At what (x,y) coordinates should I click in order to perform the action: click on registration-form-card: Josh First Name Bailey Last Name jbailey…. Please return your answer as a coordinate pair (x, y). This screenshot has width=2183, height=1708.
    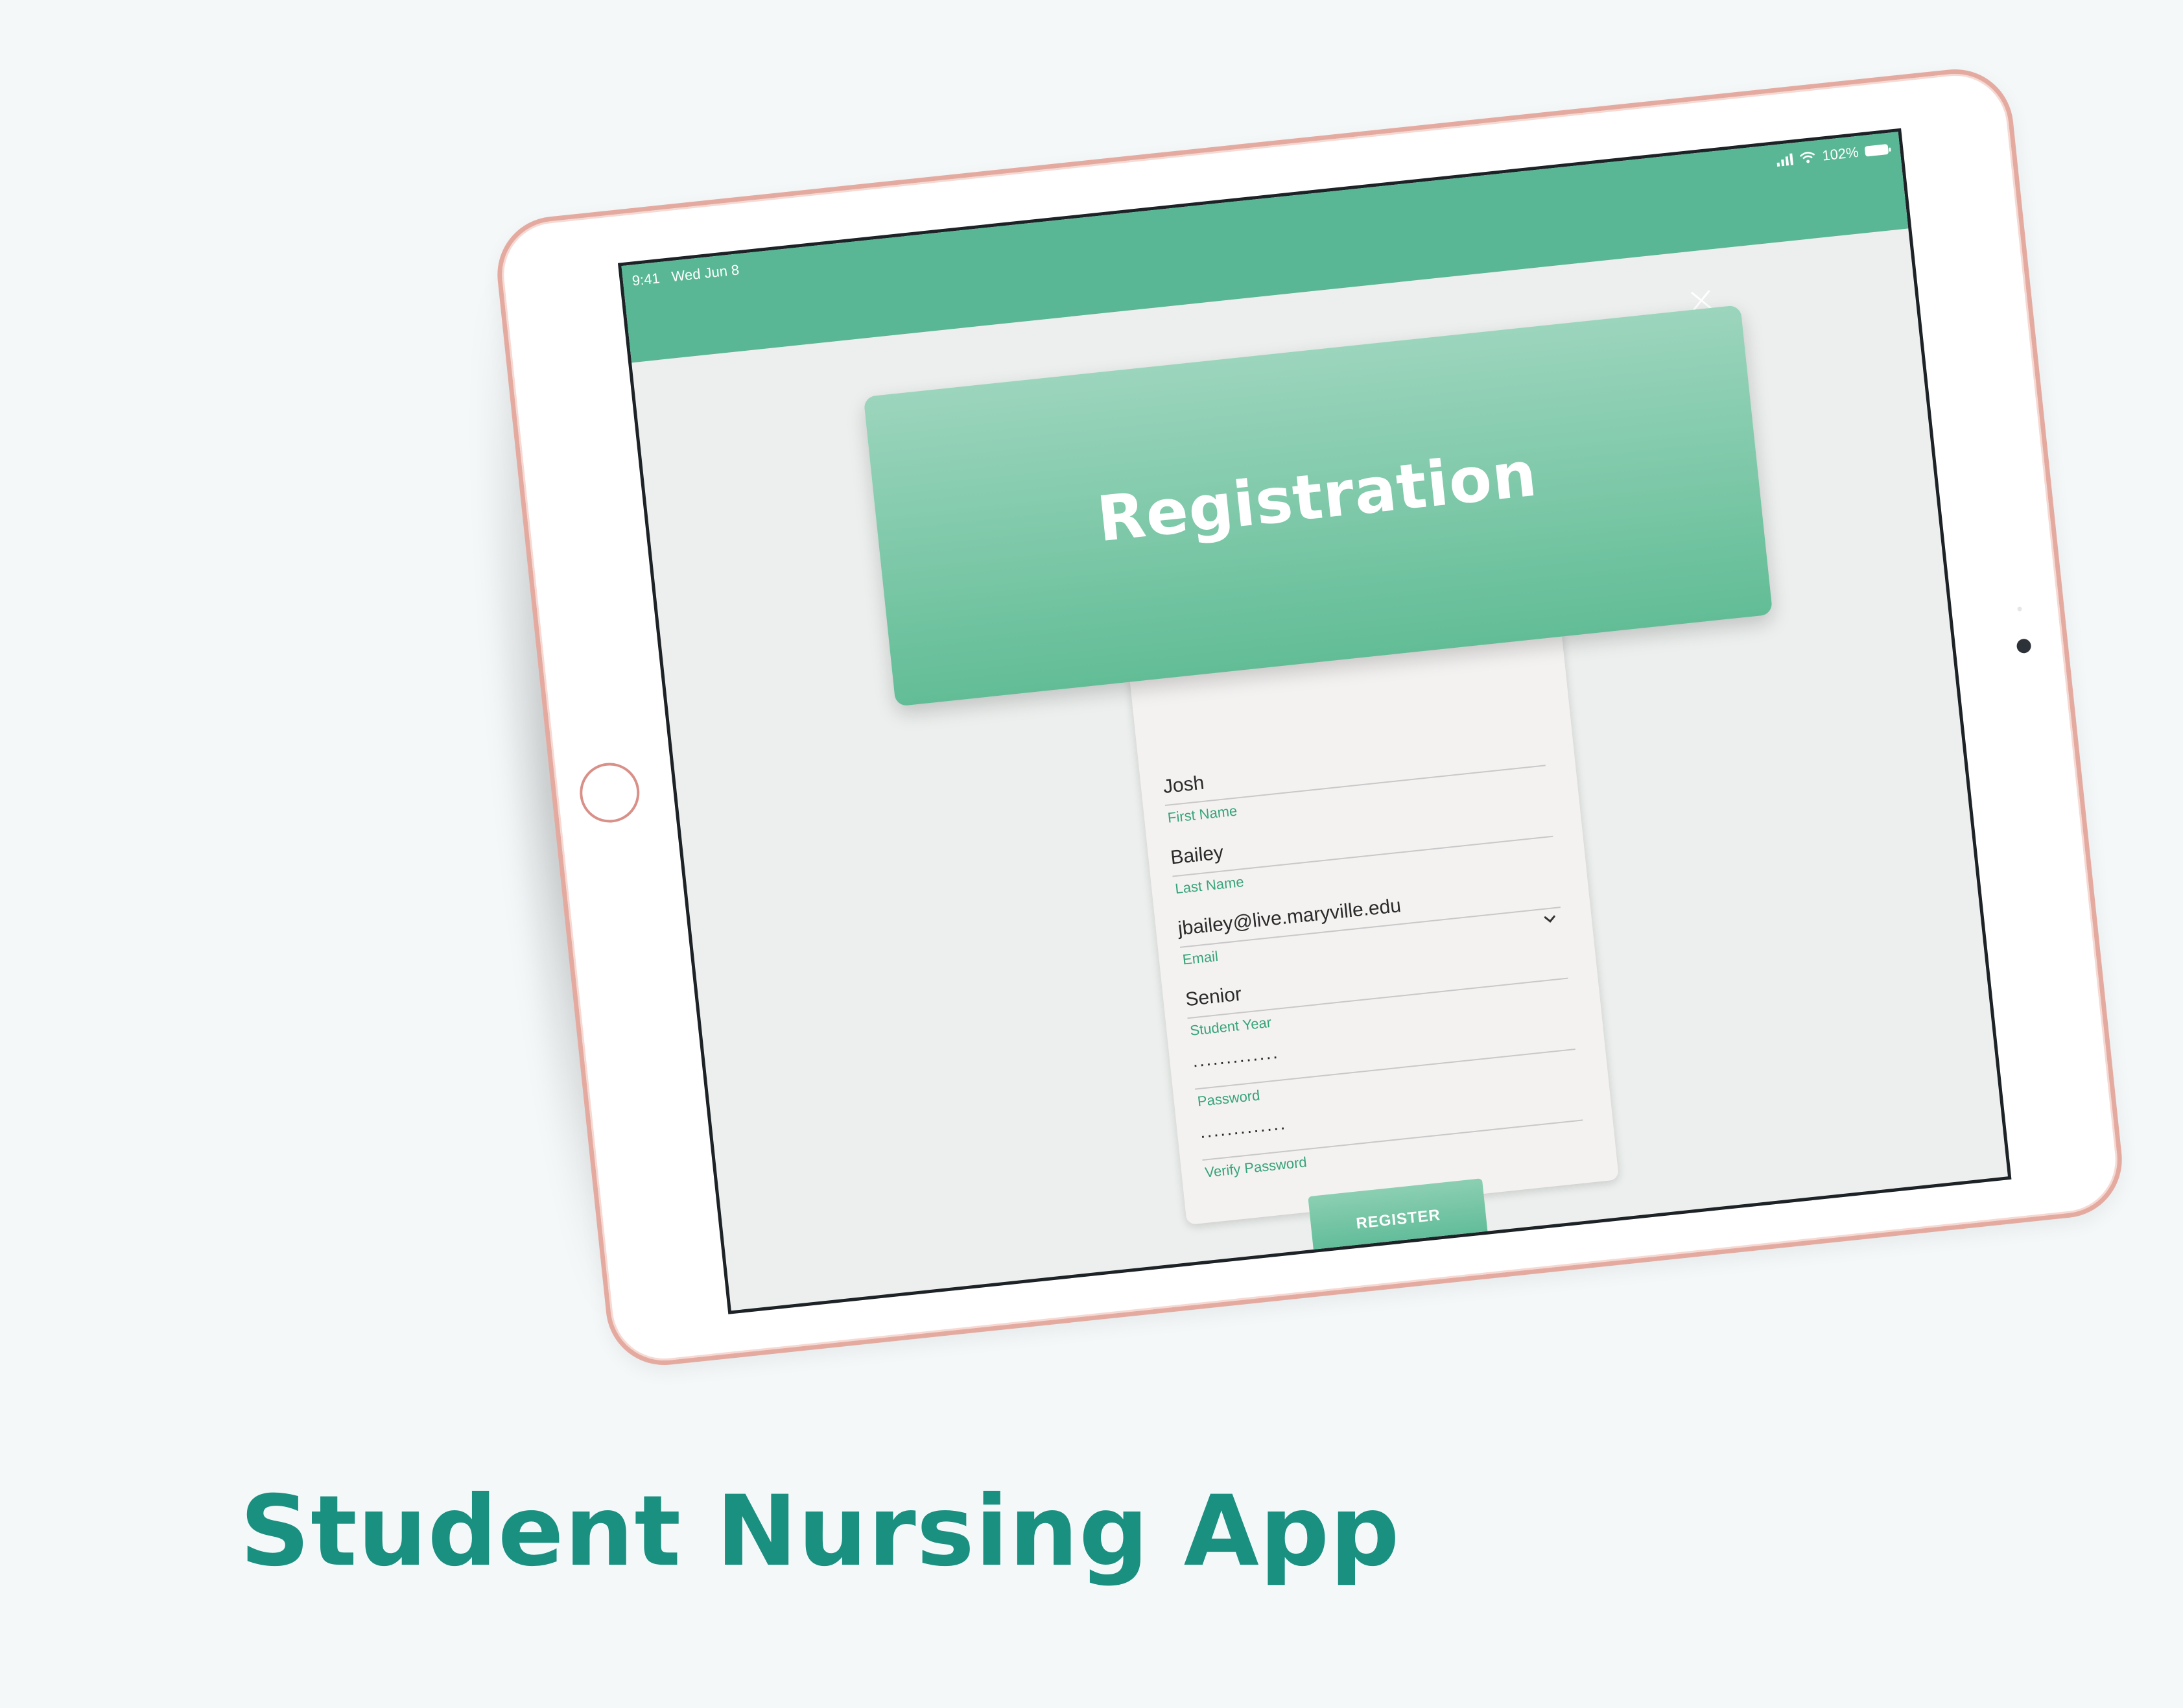
    Looking at the image, I should click on (1374, 942).